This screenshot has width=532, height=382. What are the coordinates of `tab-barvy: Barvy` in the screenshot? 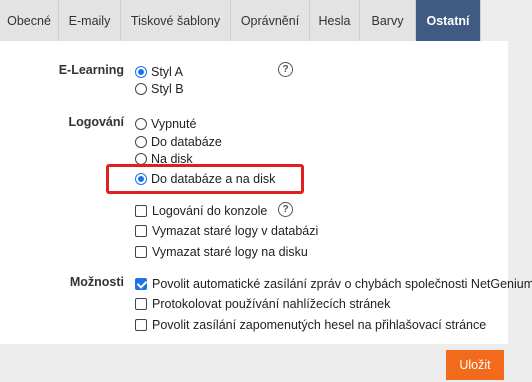 It's located at (388, 20).